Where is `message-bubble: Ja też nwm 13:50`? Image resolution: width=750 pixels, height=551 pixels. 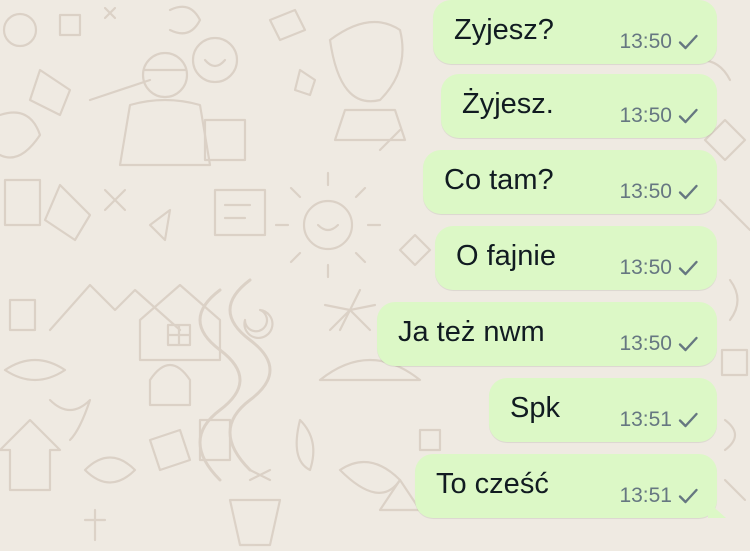
message-bubble: Ja też nwm 13:50 is located at coordinates (547, 334).